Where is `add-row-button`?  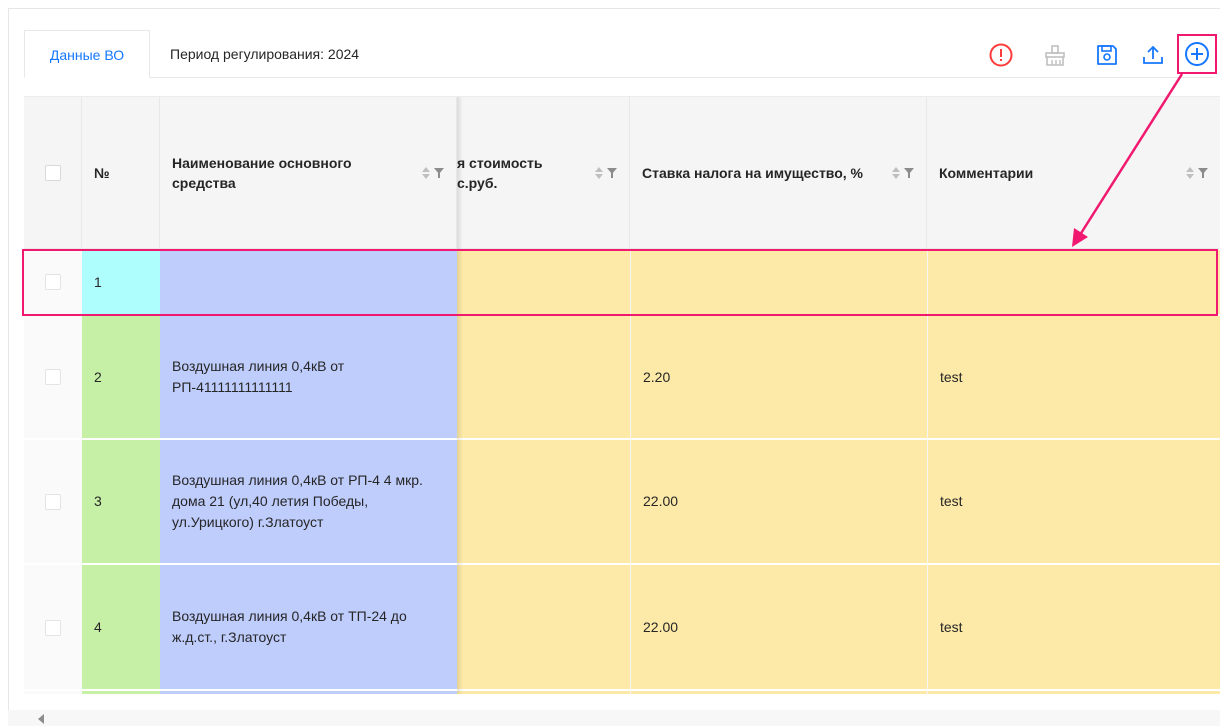
add-row-button is located at coordinates (1197, 54).